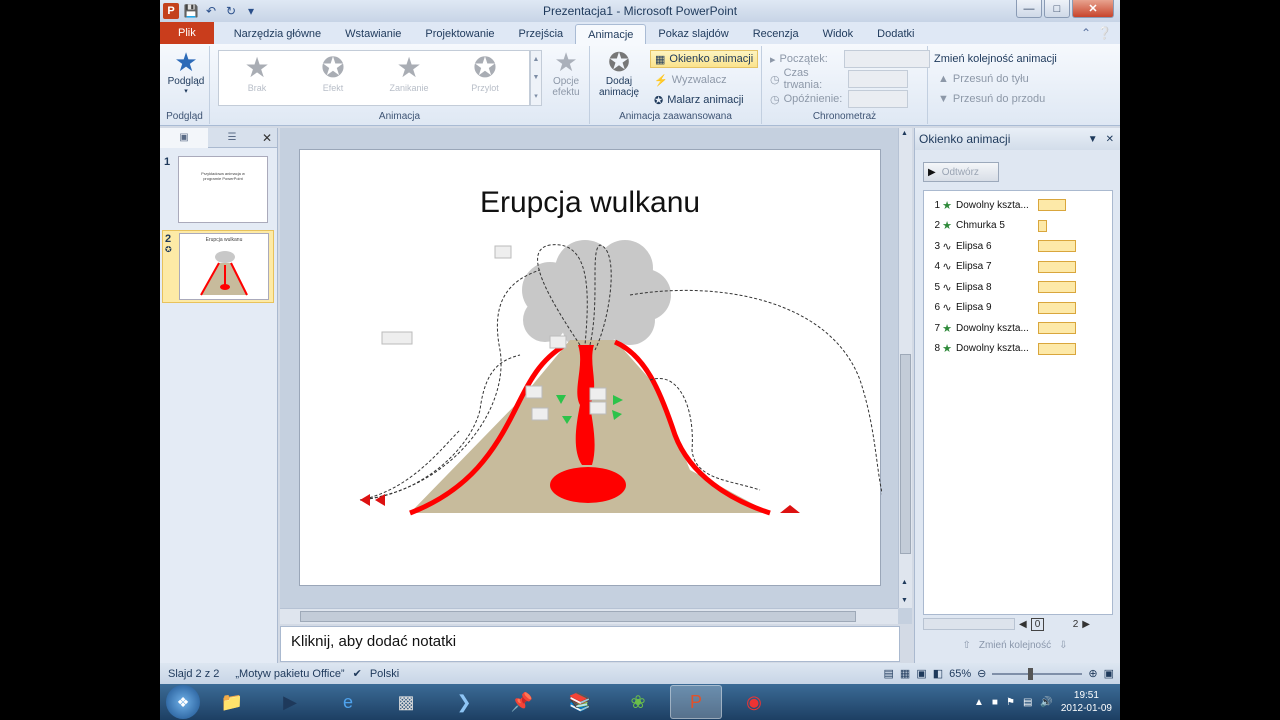  What do you see at coordinates (938, 673) in the screenshot?
I see `slideshow-view-icon: ◧` at bounding box center [938, 673].